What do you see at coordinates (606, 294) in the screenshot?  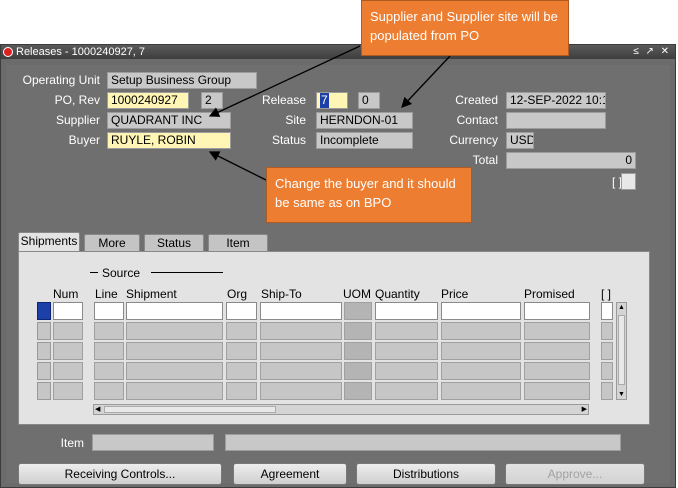 I see `col-folder: [ ]` at bounding box center [606, 294].